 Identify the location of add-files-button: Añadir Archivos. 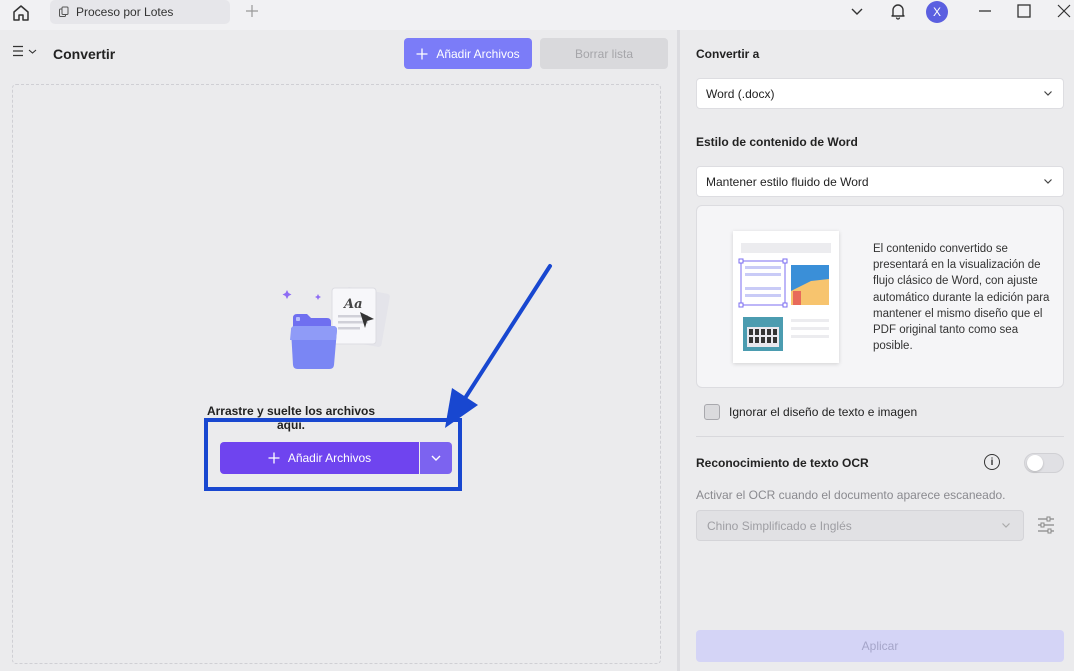
(468, 53).